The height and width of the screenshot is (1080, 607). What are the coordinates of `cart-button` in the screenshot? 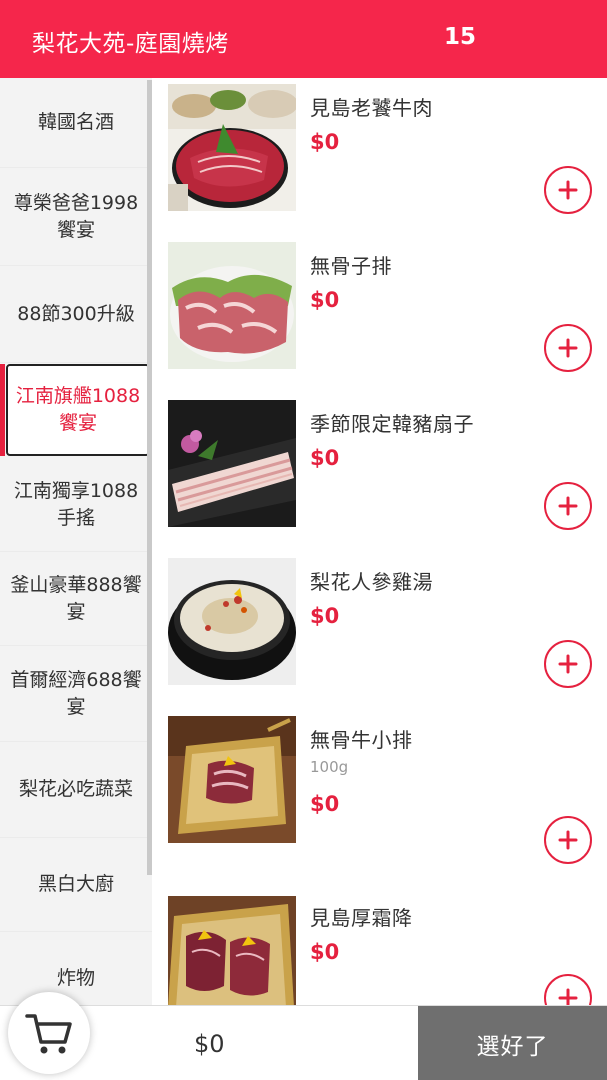 It's located at (49, 1033).